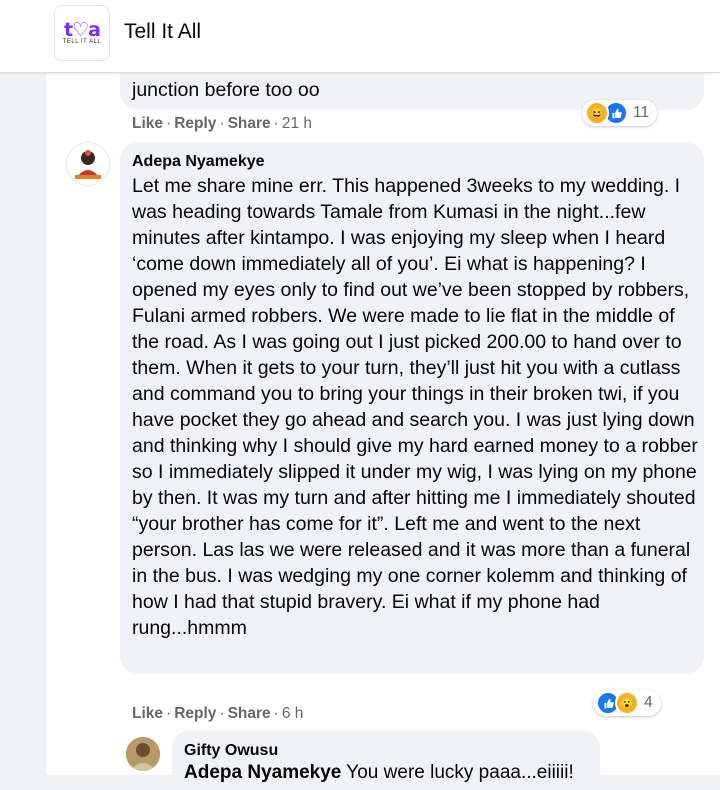 This screenshot has height=790, width=720. What do you see at coordinates (88, 164) in the screenshot?
I see `avatar` at bounding box center [88, 164].